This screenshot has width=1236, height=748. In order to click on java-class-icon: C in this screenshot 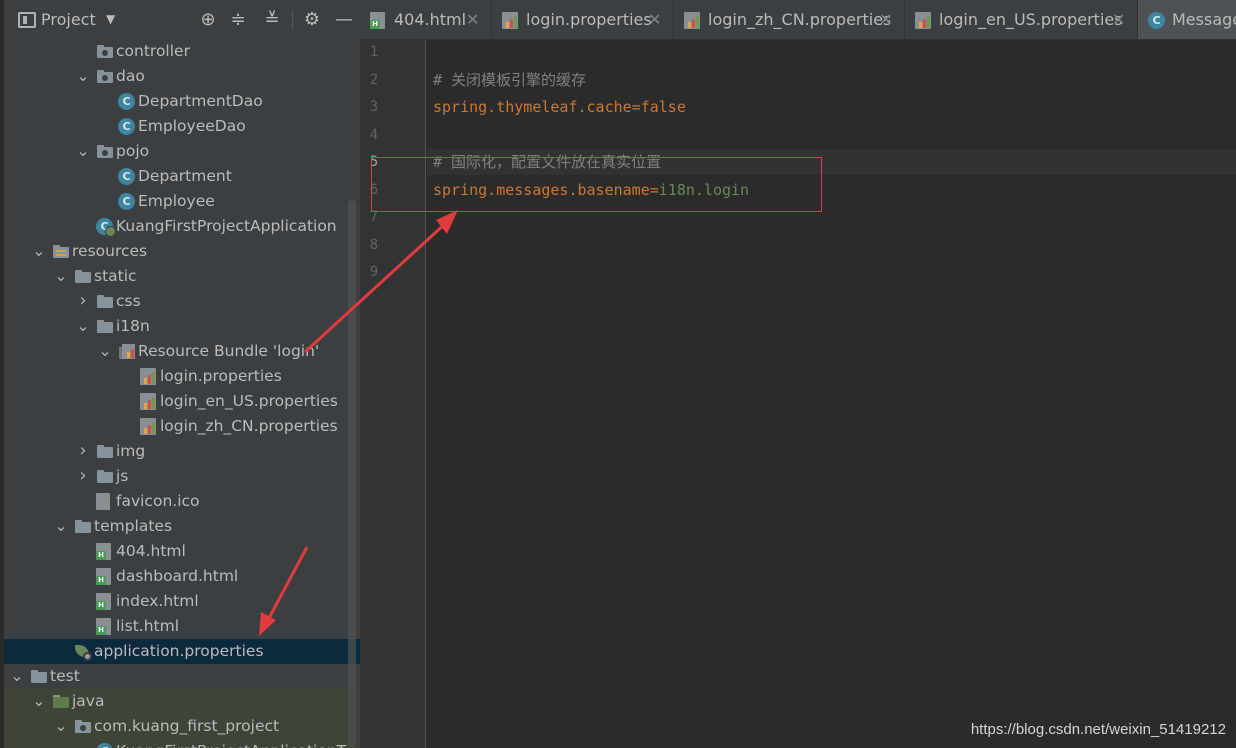, I will do `click(126, 201)`.